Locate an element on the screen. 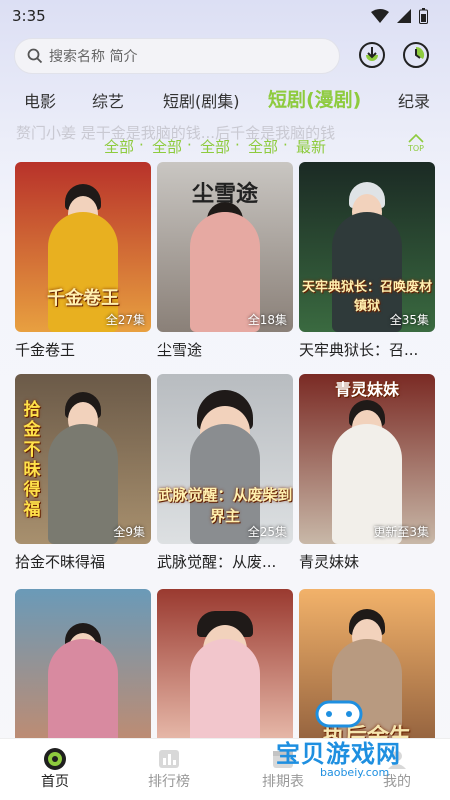  card-title: 尘雪途 is located at coordinates (180, 350).